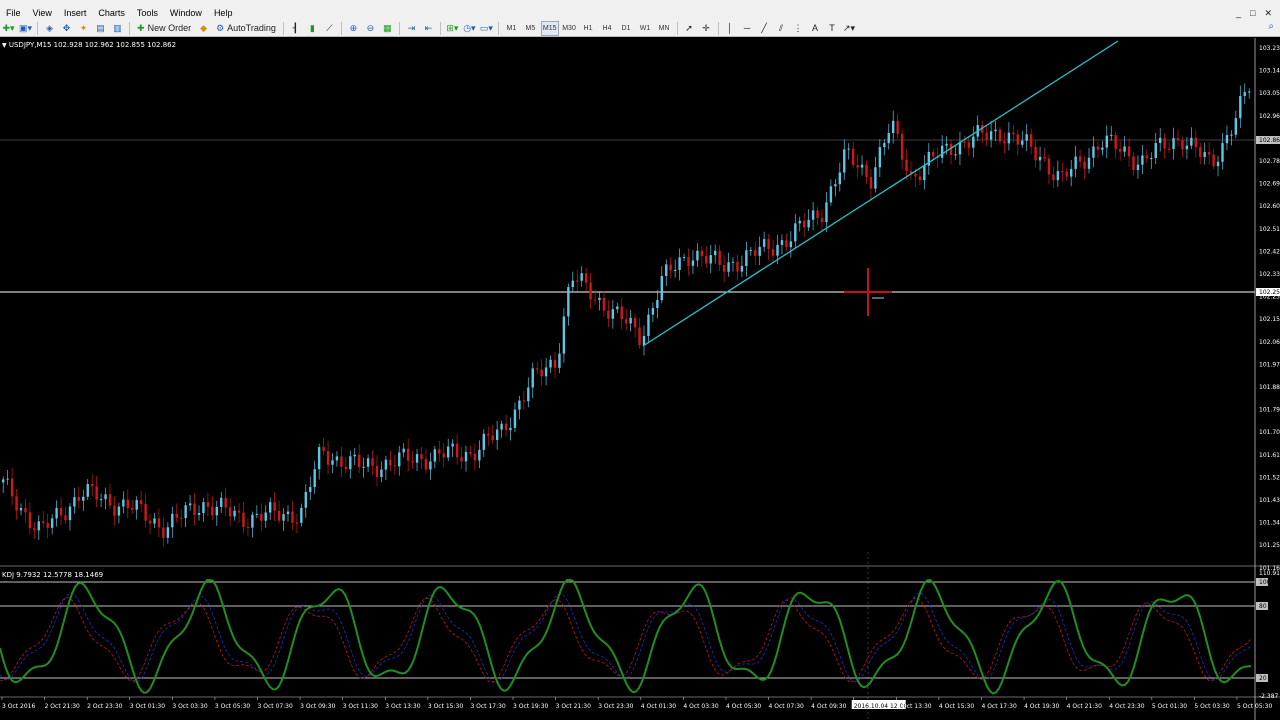 The width and height of the screenshot is (1280, 720). What do you see at coordinates (402, 706) in the screenshot?
I see `time-axis-label: 3 Oct 13:30` at bounding box center [402, 706].